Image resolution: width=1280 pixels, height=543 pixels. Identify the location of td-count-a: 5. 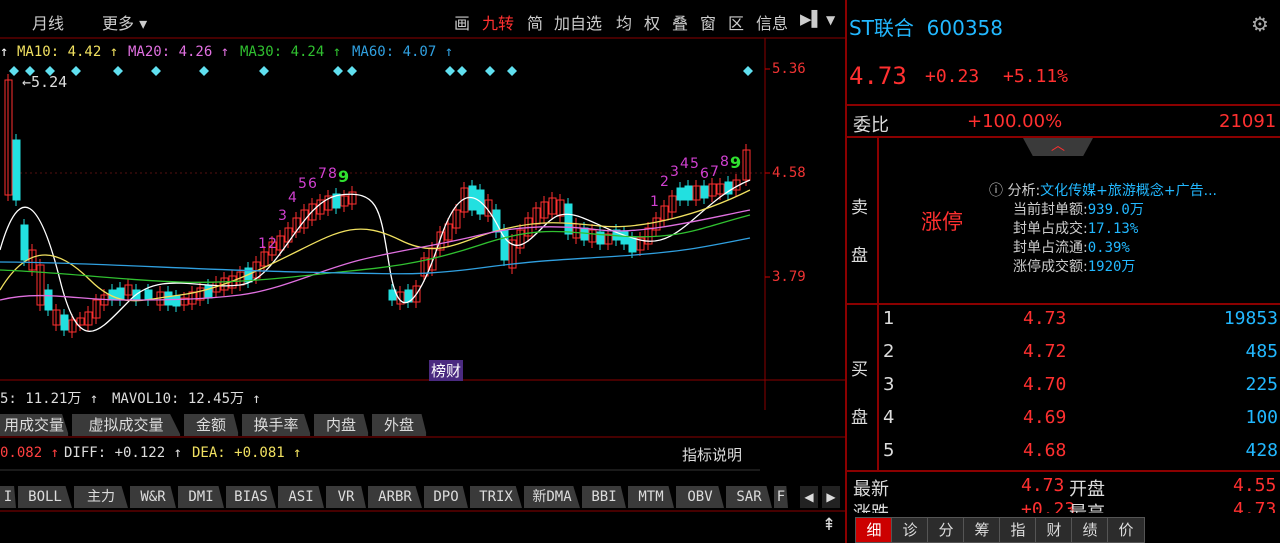
(302, 184).